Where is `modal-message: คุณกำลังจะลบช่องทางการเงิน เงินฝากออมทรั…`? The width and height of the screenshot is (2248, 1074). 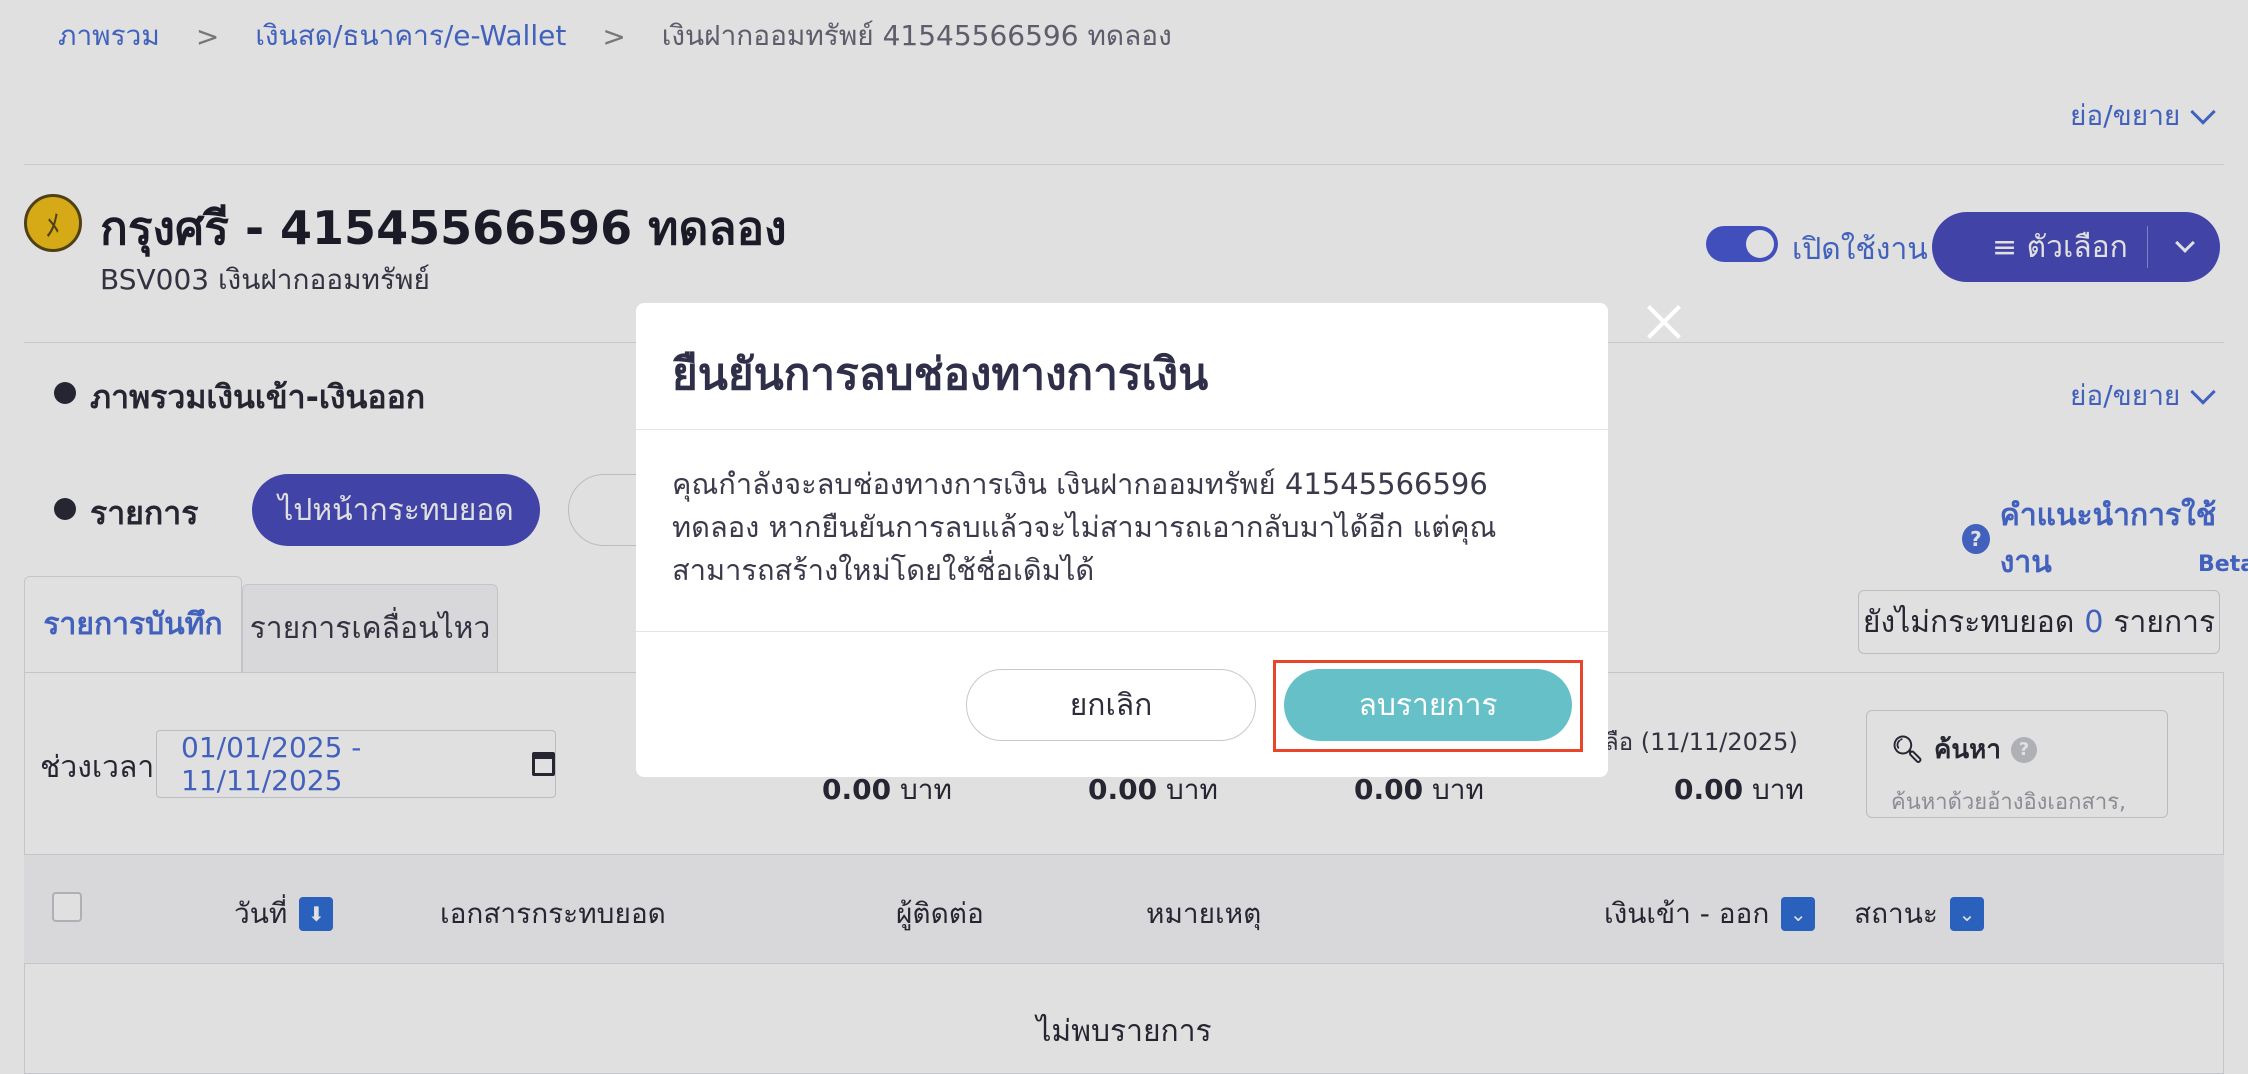 modal-message: คุณกำลังจะลบช่องทางการเงิน เงินฝากออมทรั… is located at coordinates (1084, 527).